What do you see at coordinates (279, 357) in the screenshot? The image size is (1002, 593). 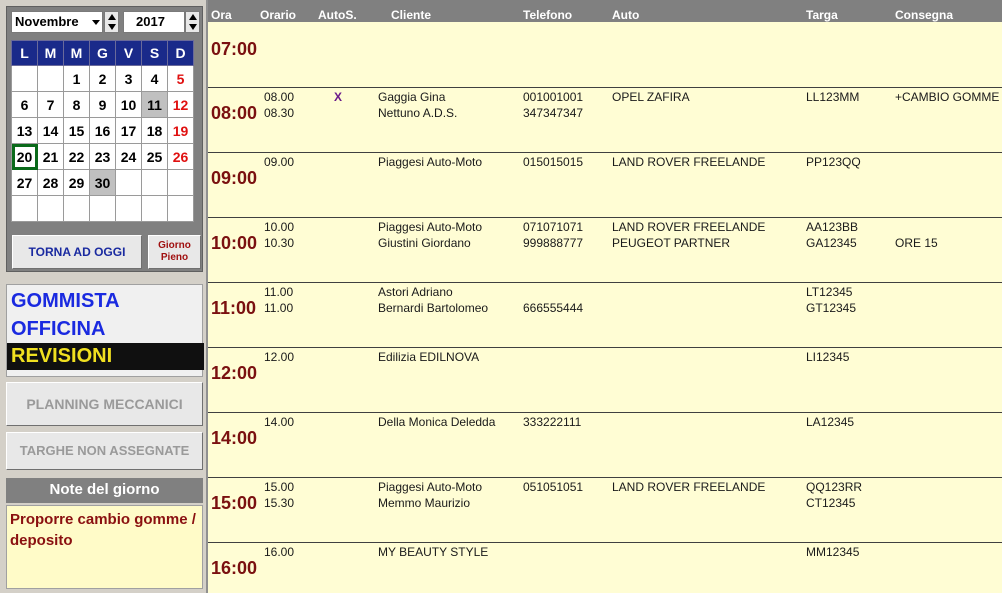 I see `appointment-orario: 12.00` at bounding box center [279, 357].